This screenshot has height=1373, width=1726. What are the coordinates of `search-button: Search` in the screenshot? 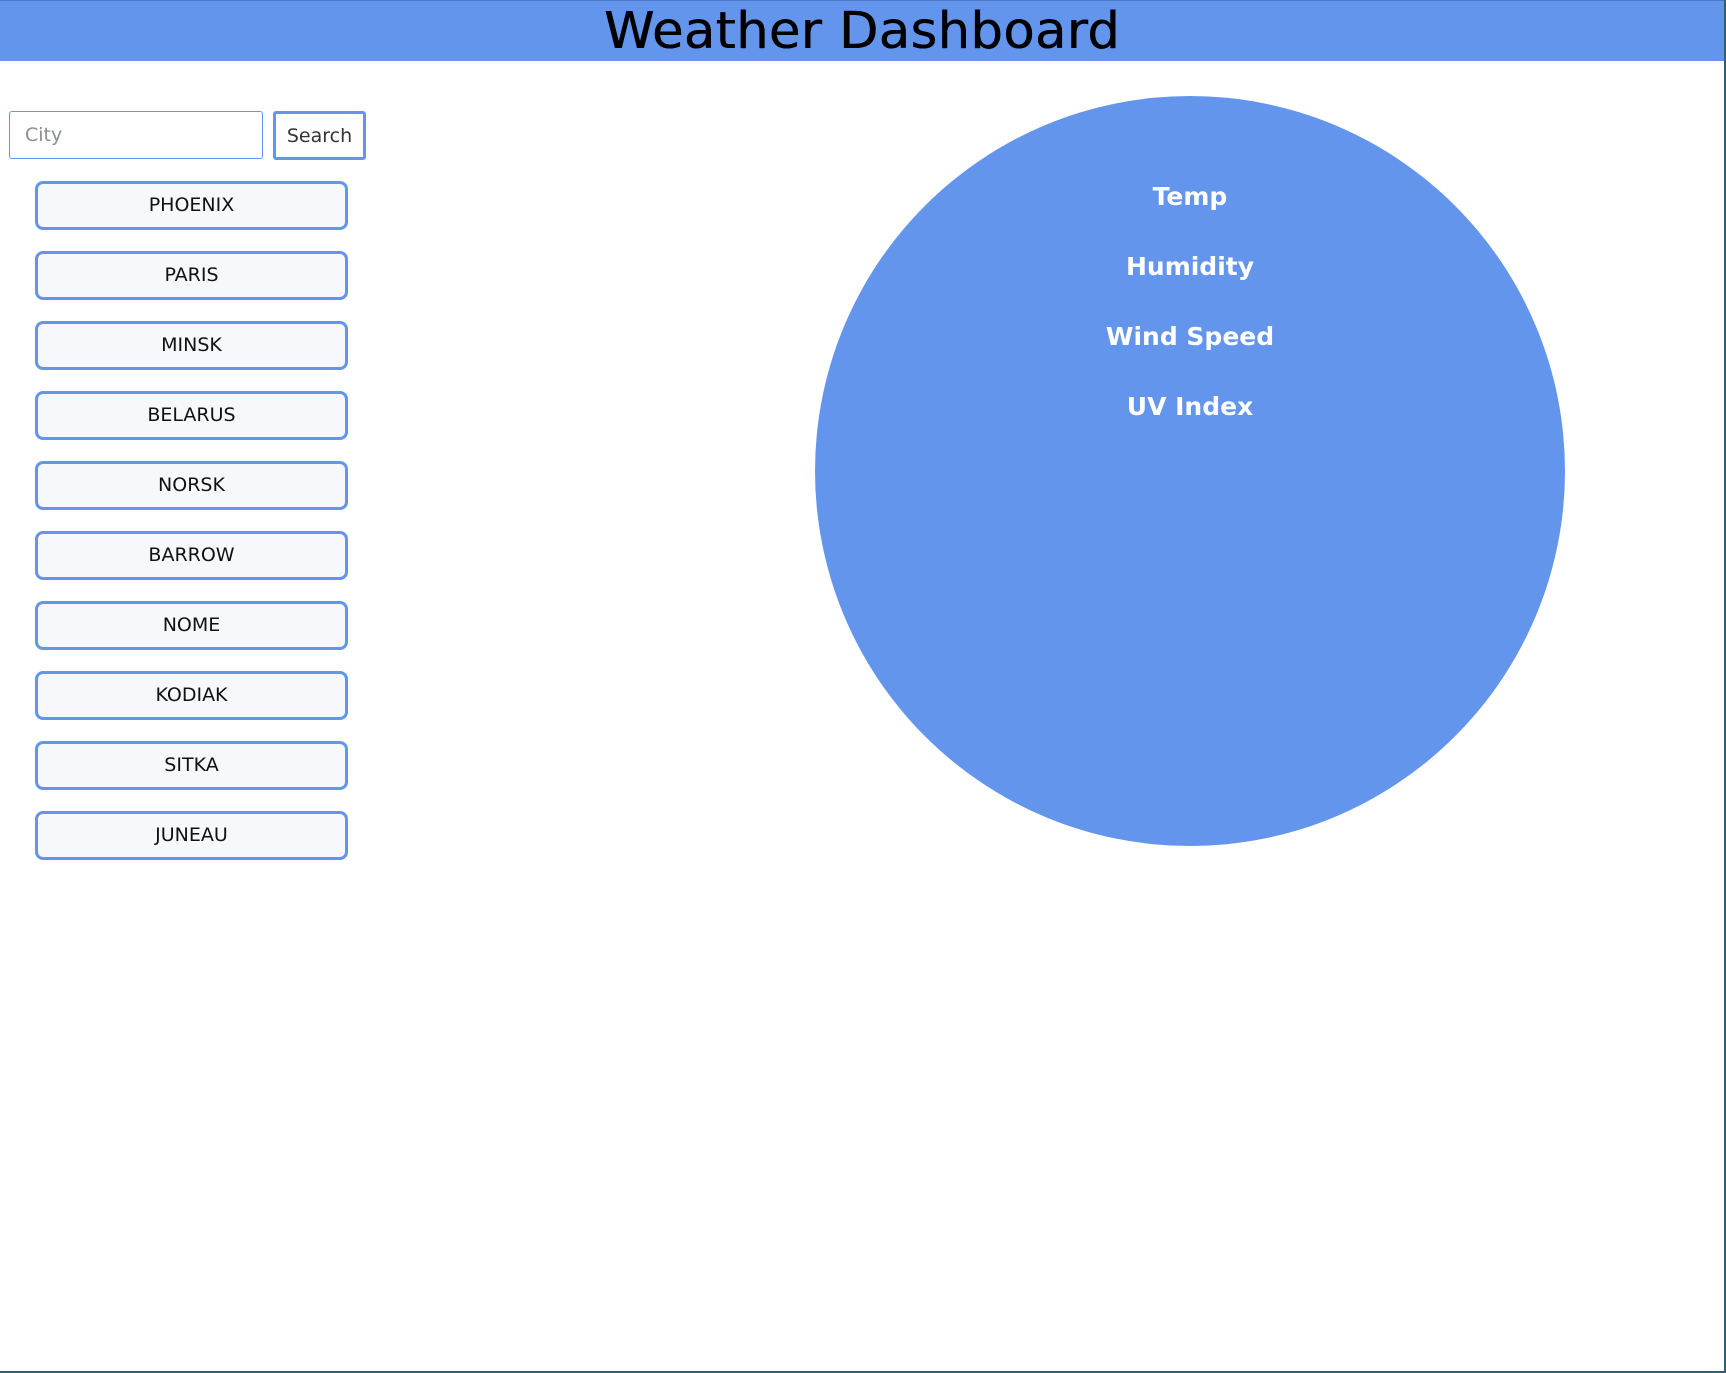 It's located at (319, 135).